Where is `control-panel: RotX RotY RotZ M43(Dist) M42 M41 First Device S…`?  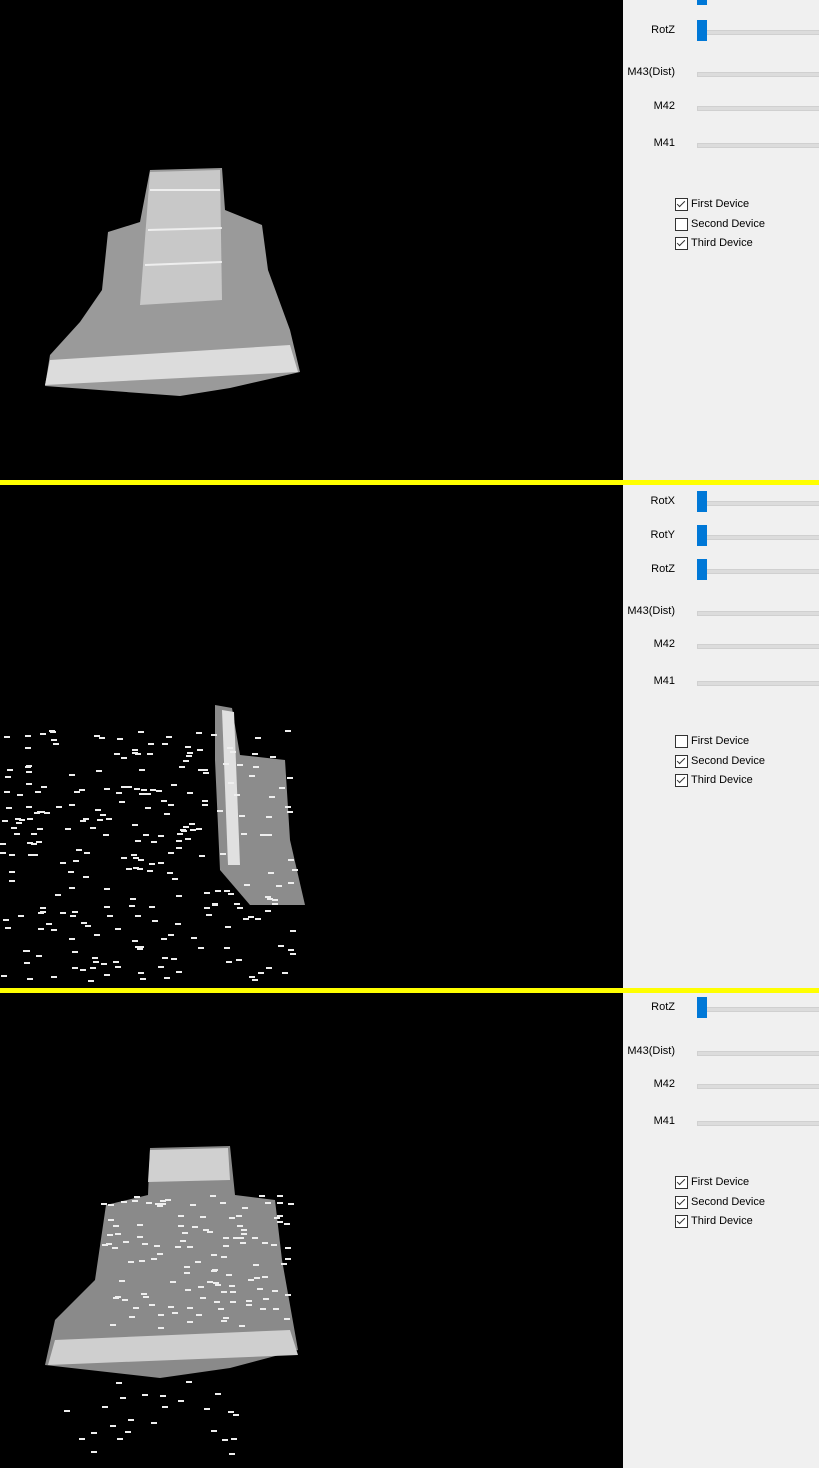 control-panel: RotX RotY RotZ M43(Dist) M42 M41 First Device S… is located at coordinates (721, 736).